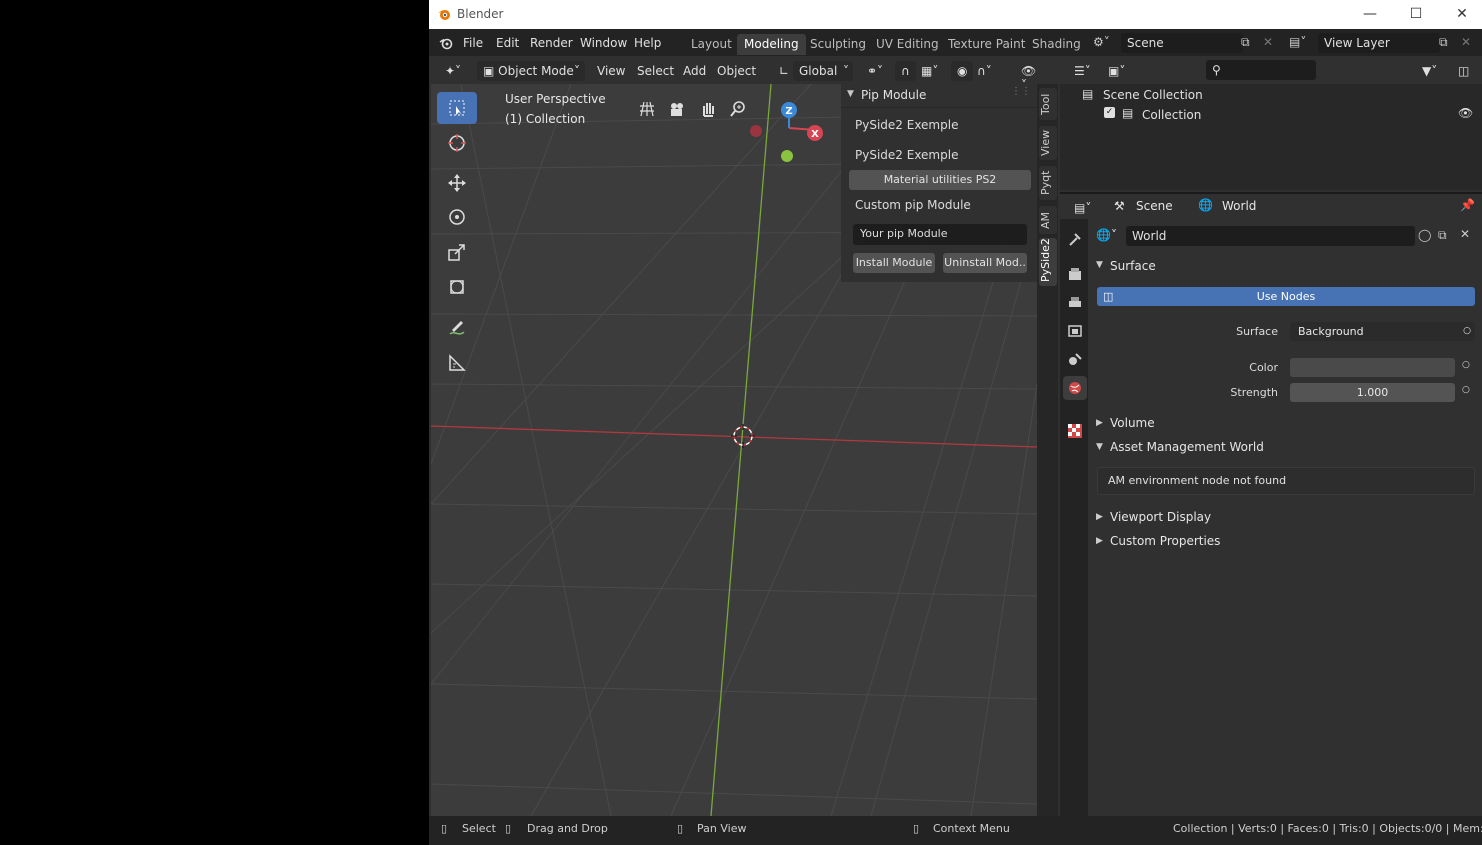 The height and width of the screenshot is (845, 1482). What do you see at coordinates (940, 234) in the screenshot?
I see `pip-module-input: Your pip Module` at bounding box center [940, 234].